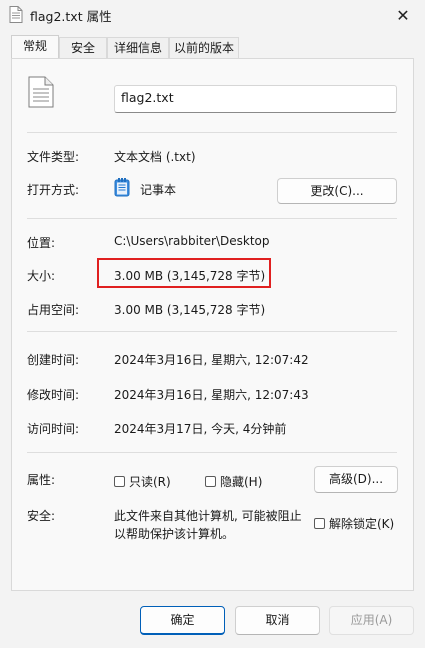 This screenshot has width=425, height=648. What do you see at coordinates (200, 429) in the screenshot?
I see `accessed-value: 2024年3月17日, 今天, 4分钟前` at bounding box center [200, 429].